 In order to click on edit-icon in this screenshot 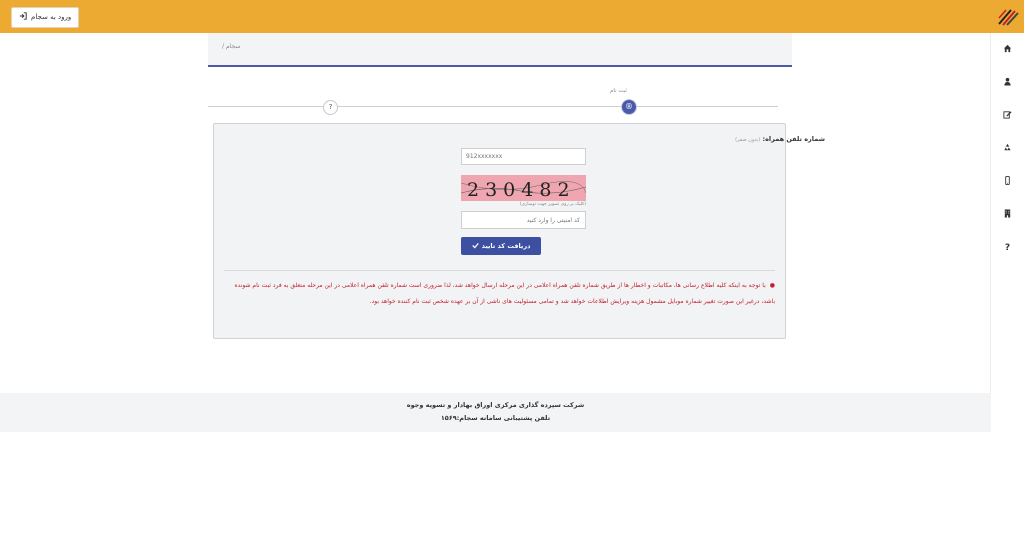, I will do `click(1007, 116)`.